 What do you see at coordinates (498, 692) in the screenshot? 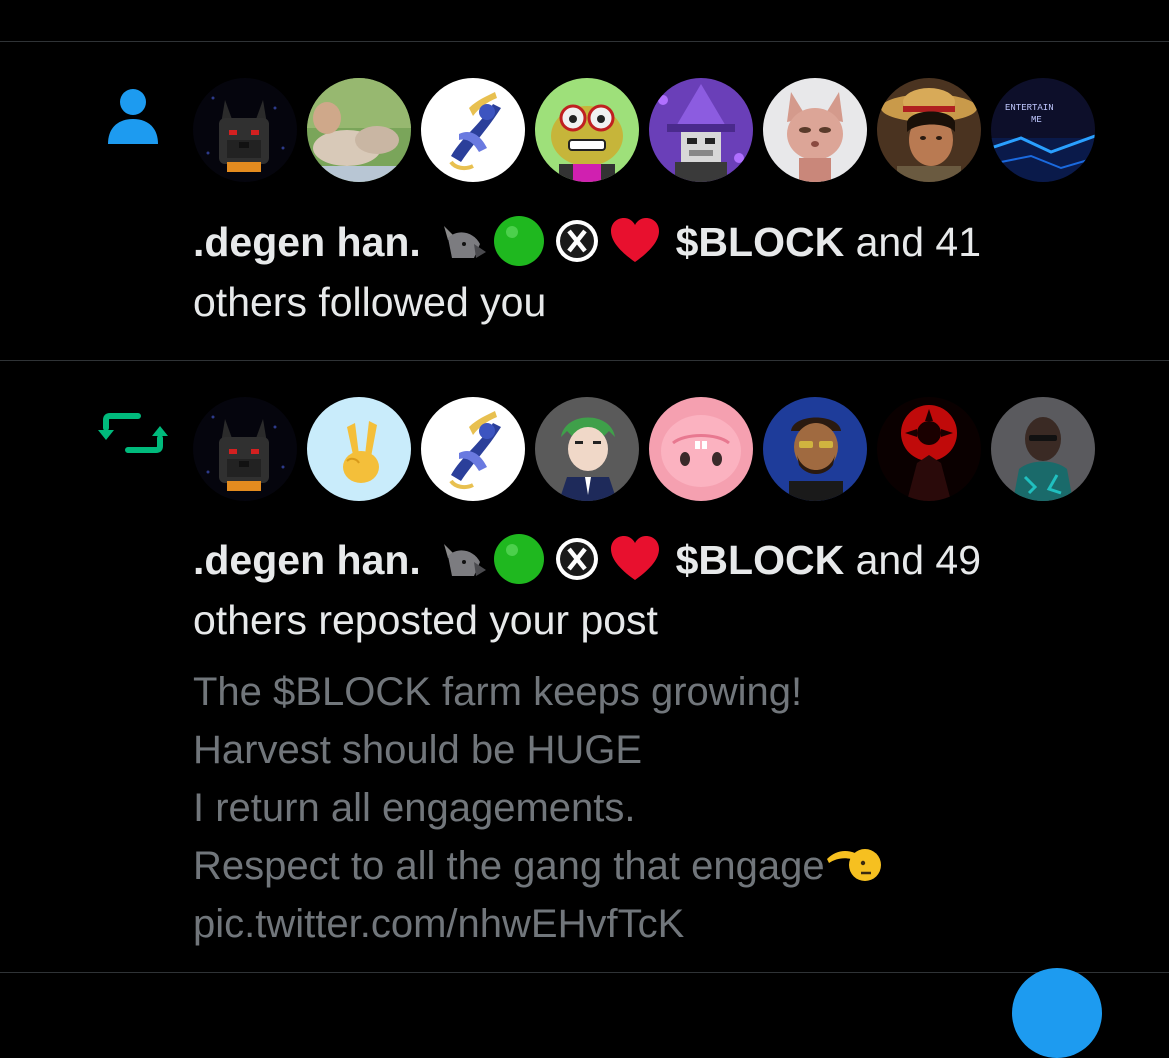
I see `post-line: The $BLOCK farm keeps growing!` at bounding box center [498, 692].